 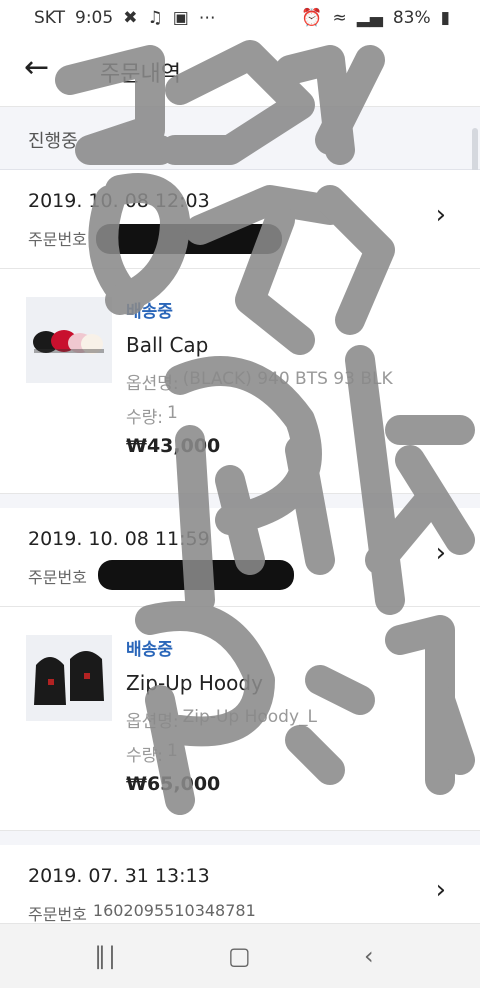 What do you see at coordinates (207, 18) in the screenshot?
I see `more-notifications-icon: ⋯` at bounding box center [207, 18].